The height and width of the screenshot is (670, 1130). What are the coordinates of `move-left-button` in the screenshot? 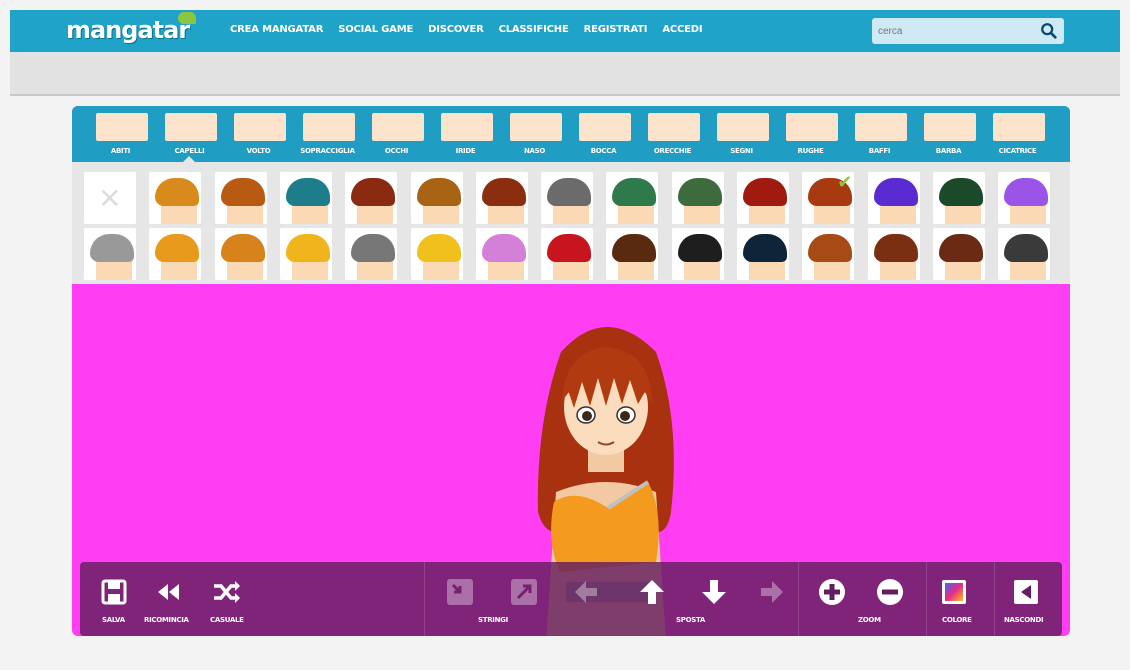 It's located at (586, 592).